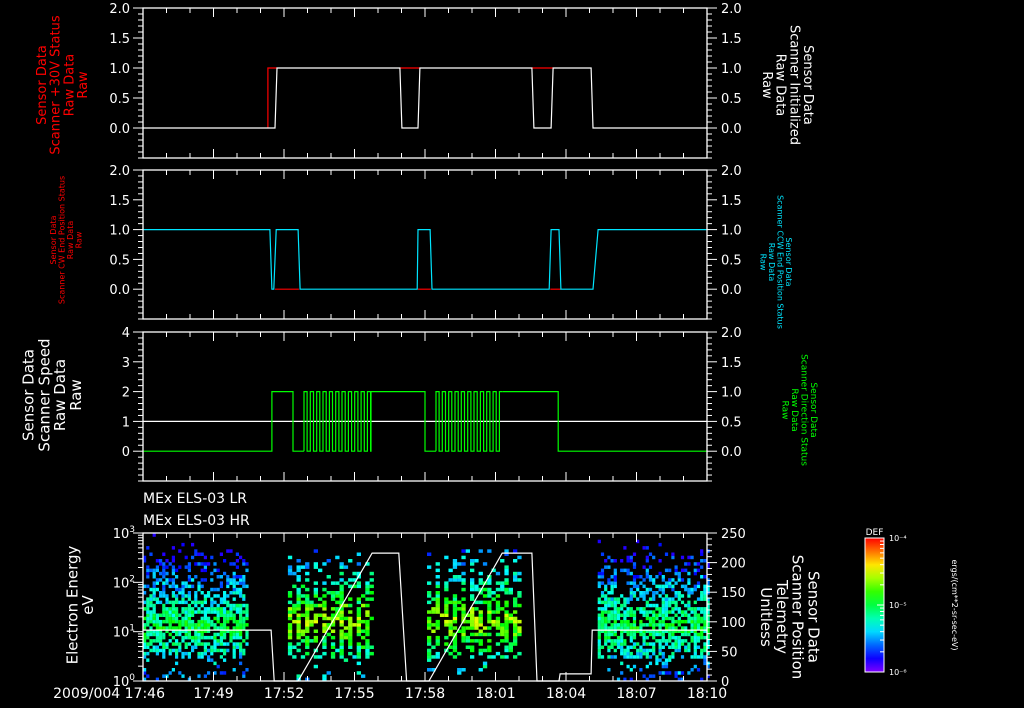  Describe the element at coordinates (78, 239) in the screenshot. I see `axis-label-line: Raw` at that location.